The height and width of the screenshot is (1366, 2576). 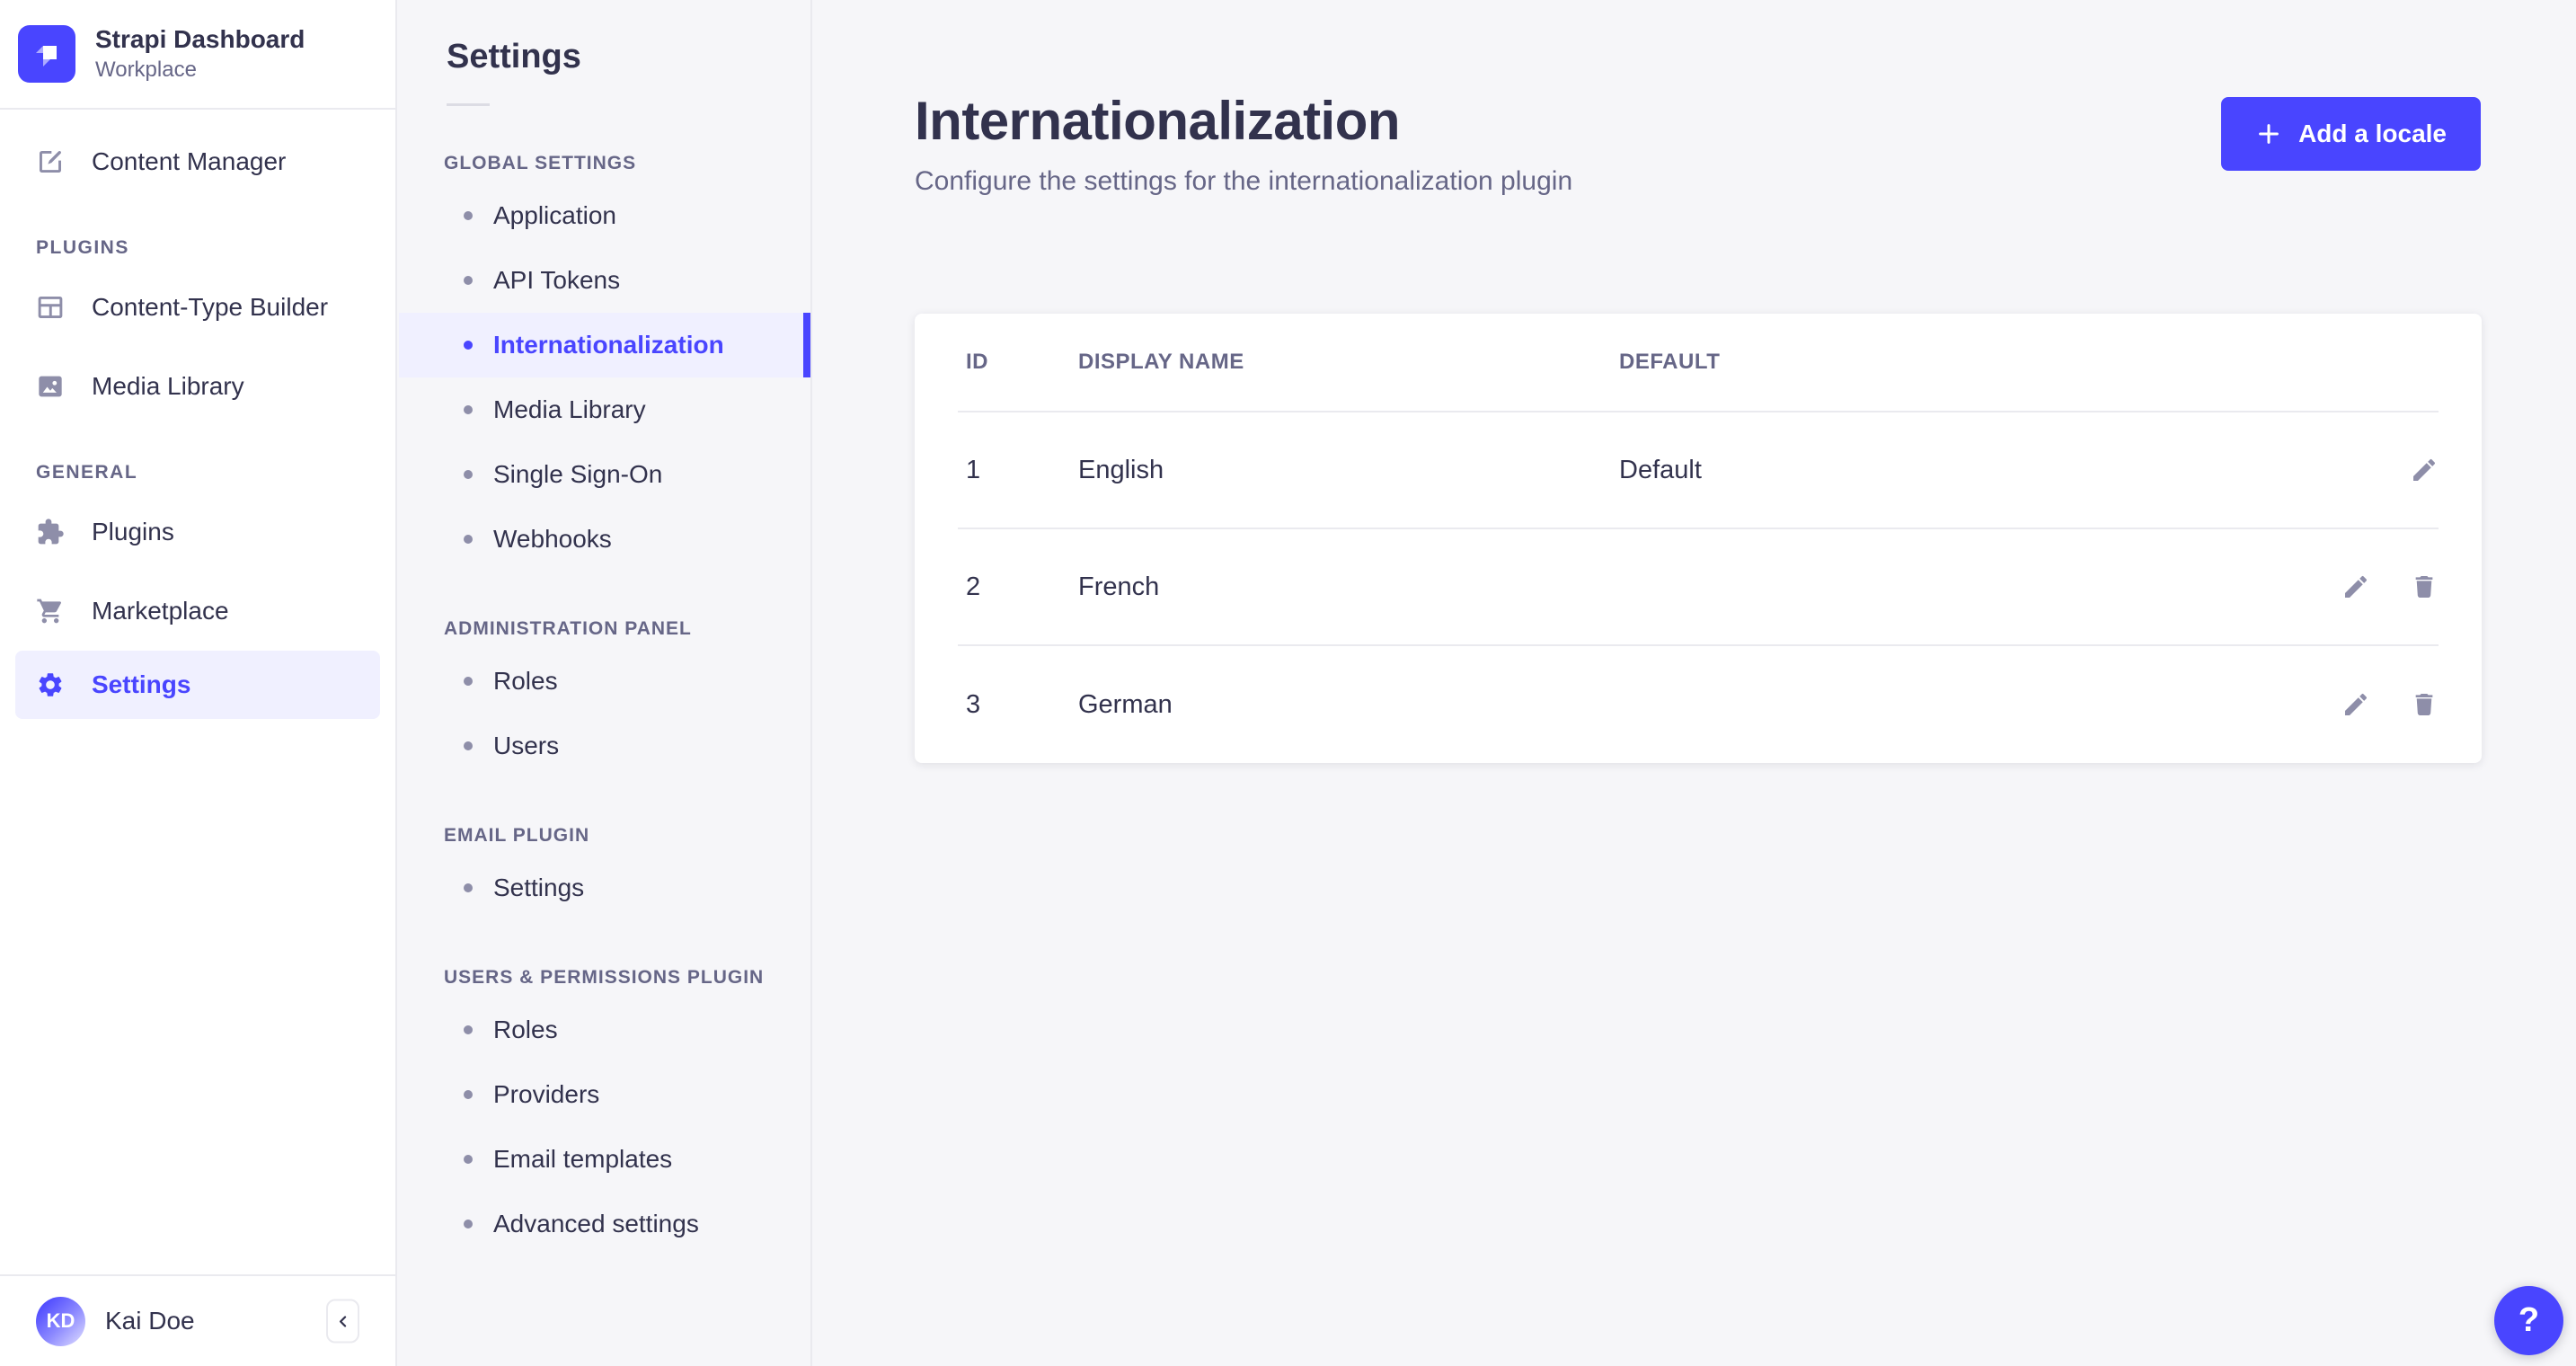 I want to click on table-header-row: ID DISPLAY NAME DEFAULT, so click(x=1698, y=363).